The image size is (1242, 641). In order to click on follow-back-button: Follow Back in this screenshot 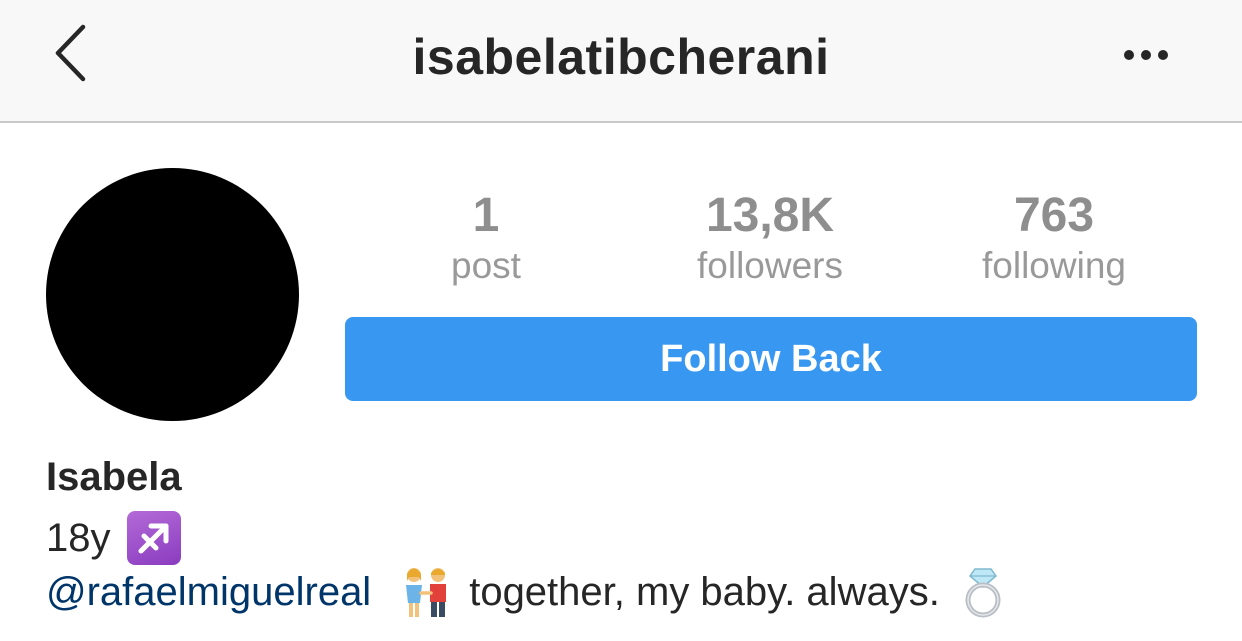, I will do `click(771, 359)`.